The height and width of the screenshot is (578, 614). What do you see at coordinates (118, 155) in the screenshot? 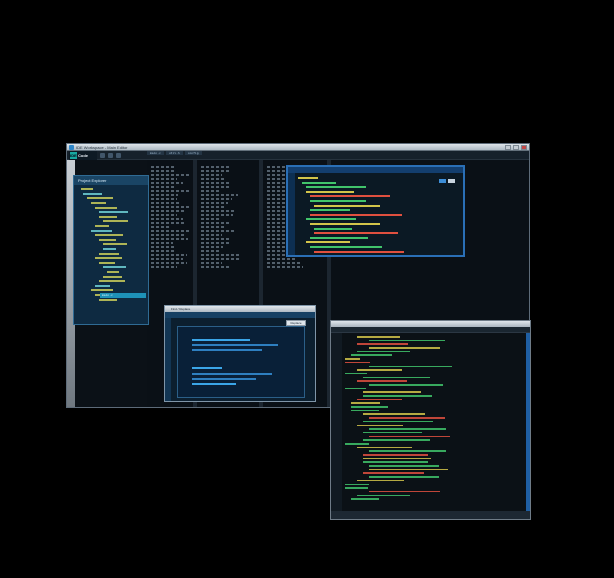
I see `save-icon` at bounding box center [118, 155].